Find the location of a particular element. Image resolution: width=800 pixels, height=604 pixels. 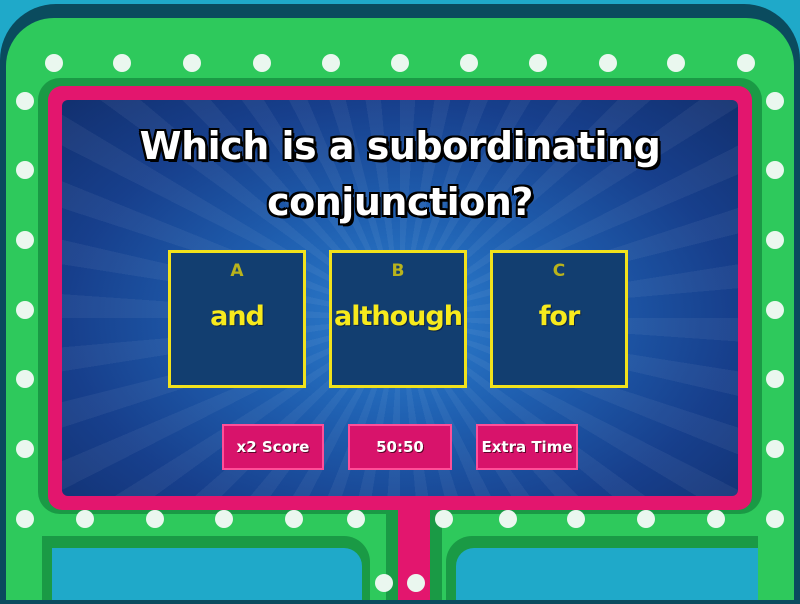

answer-option-c: C for is located at coordinates (559, 319).